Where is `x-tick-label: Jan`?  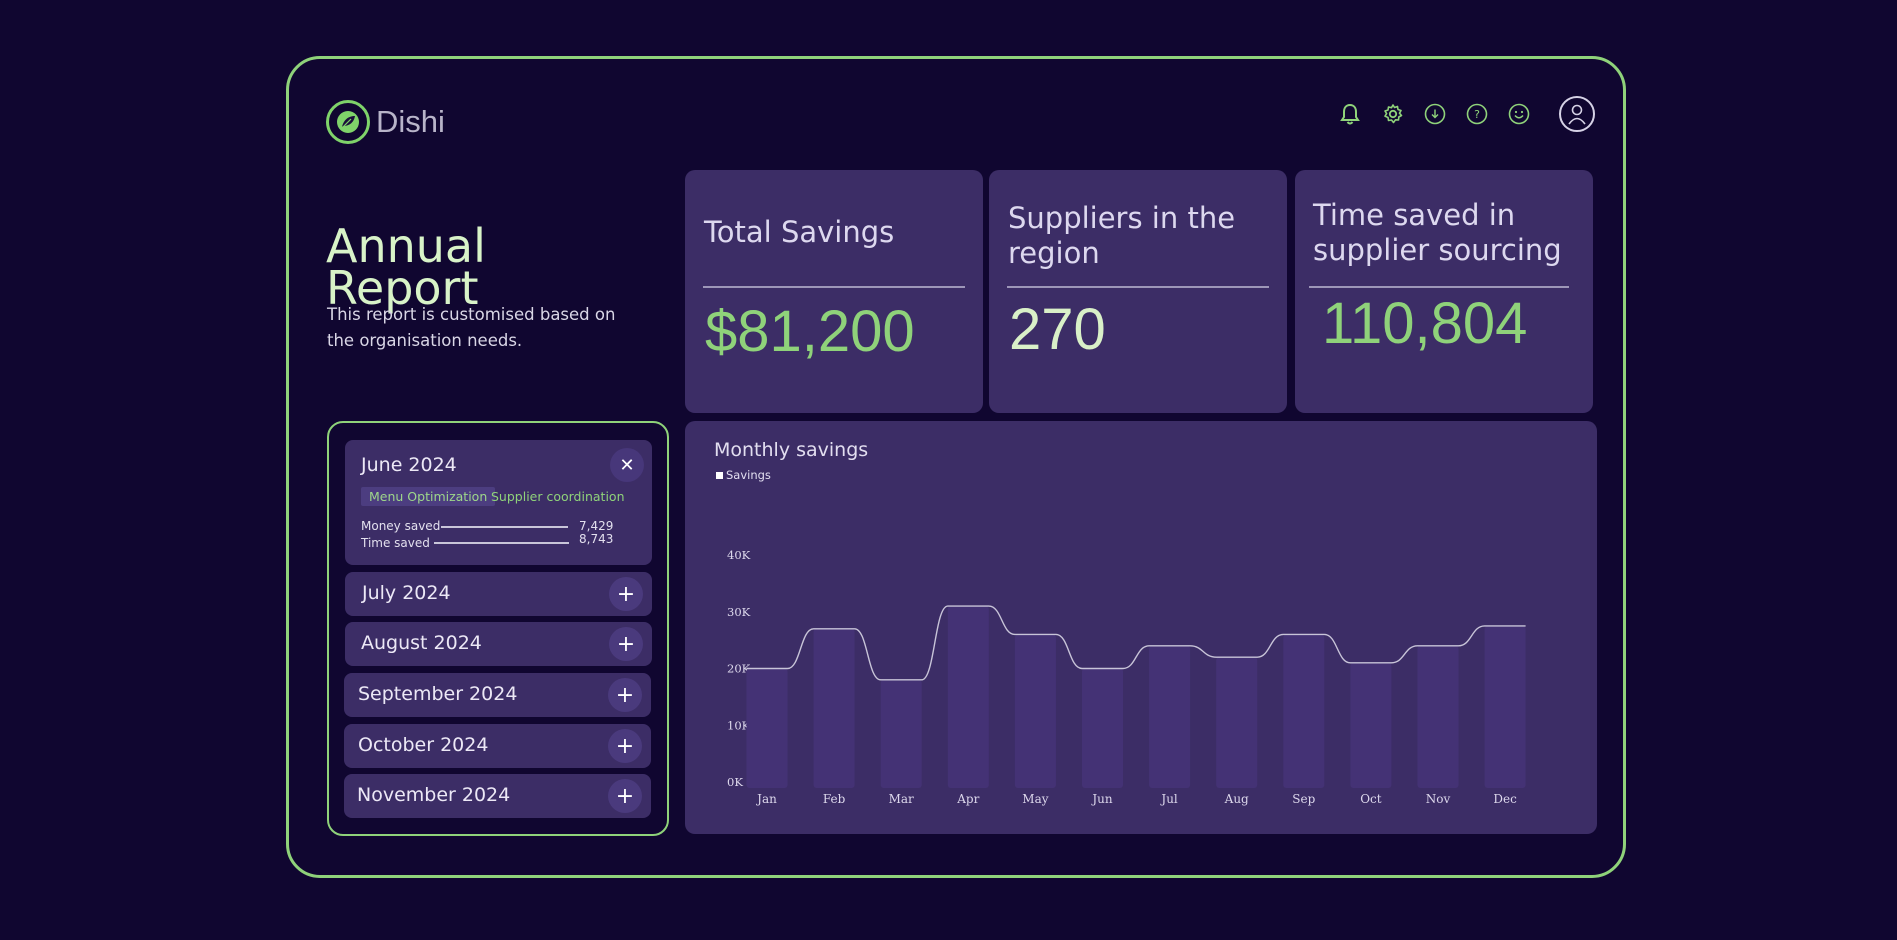
x-tick-label: Jan is located at coordinates (766, 799).